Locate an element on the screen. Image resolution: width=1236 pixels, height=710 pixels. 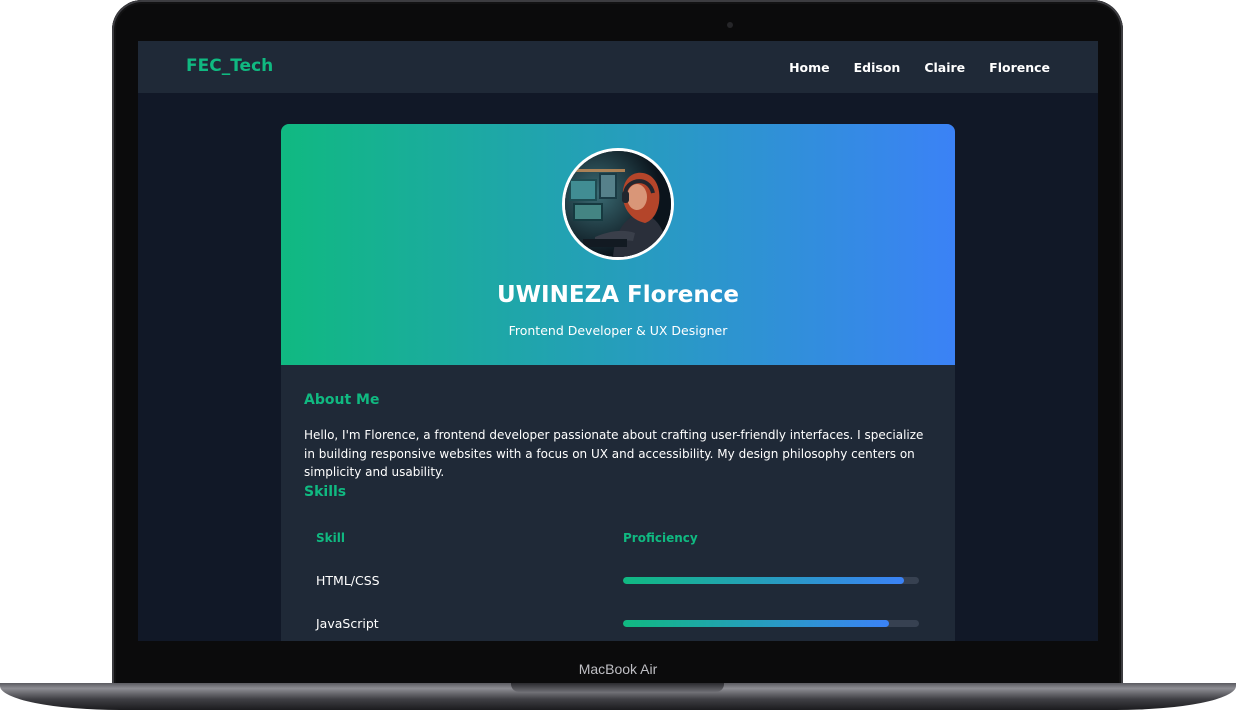
profile-role: Frontend Developer & UX Designer is located at coordinates (618, 330).